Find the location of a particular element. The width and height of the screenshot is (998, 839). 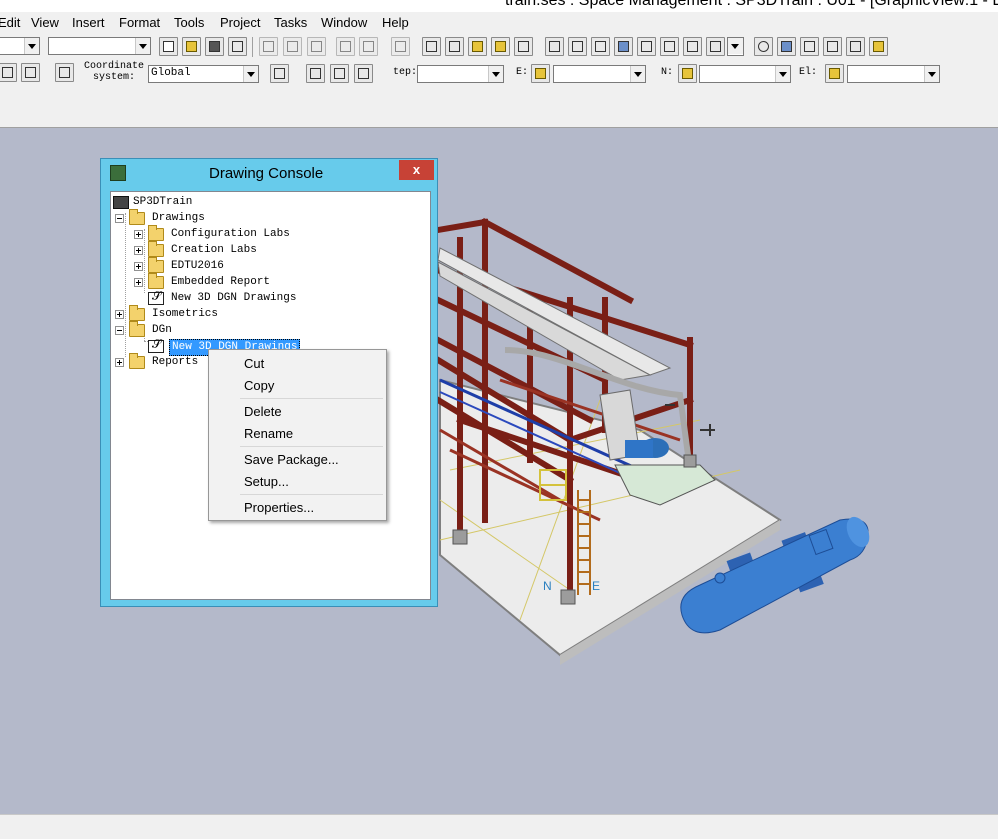

pinpoint-icon is located at coordinates (8, 72).